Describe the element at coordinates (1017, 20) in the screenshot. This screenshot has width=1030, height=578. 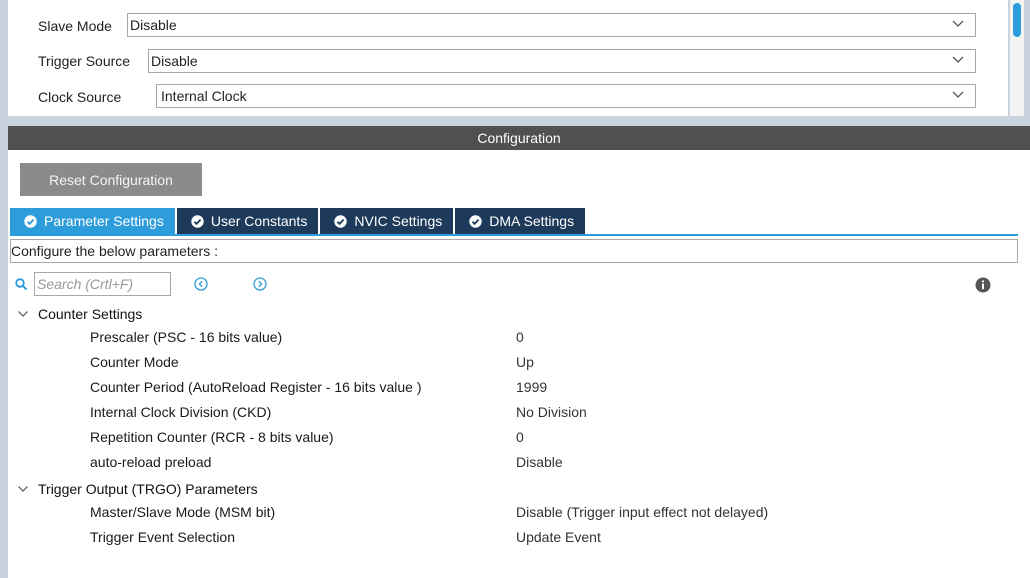
I see `mode-scrollbar-thumb` at that location.